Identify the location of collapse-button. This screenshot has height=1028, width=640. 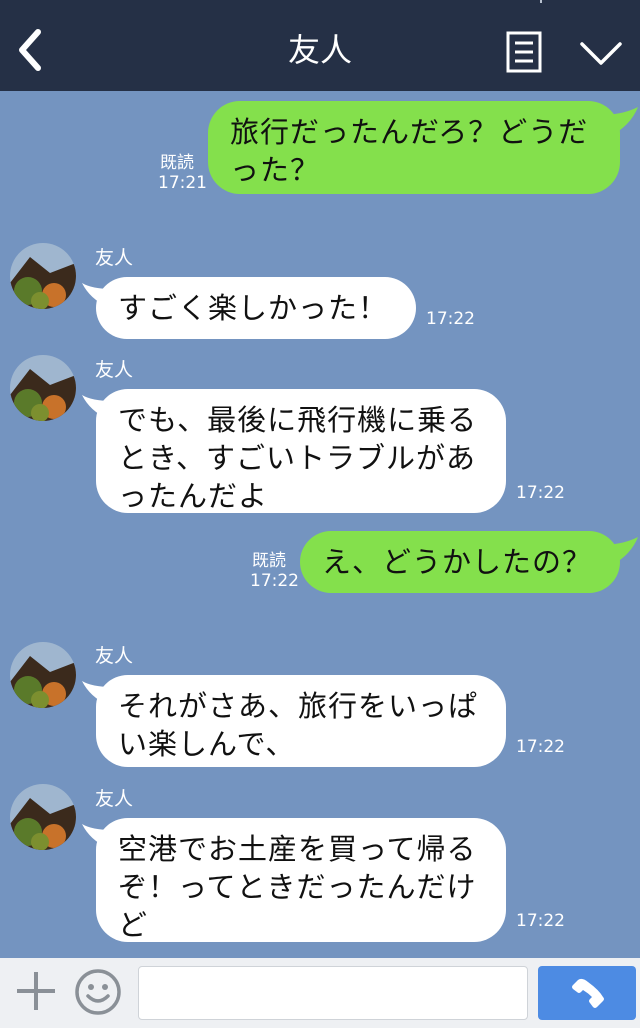
(601, 54).